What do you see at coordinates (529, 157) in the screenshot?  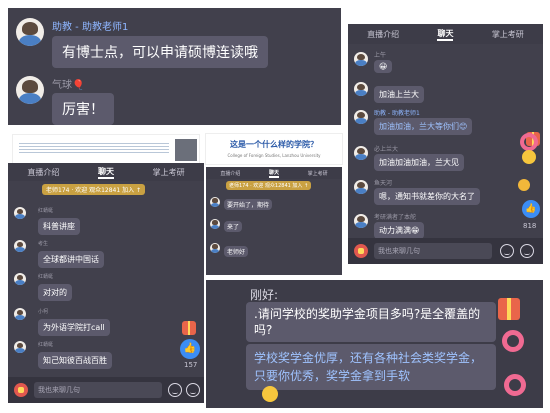 I see `star-sticker` at bounding box center [529, 157].